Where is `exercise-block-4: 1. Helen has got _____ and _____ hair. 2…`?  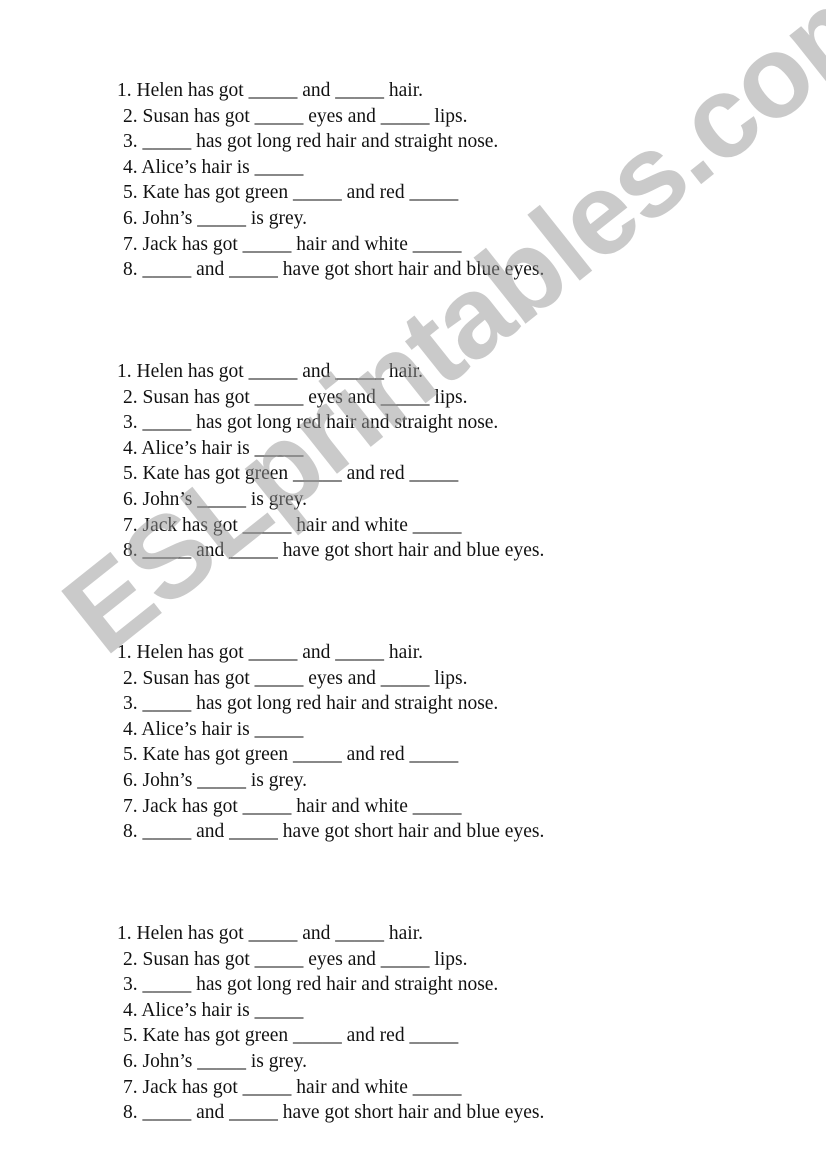 exercise-block-4: 1. Helen has got _____ and _____ hair. 2… is located at coordinates (397, 1023).